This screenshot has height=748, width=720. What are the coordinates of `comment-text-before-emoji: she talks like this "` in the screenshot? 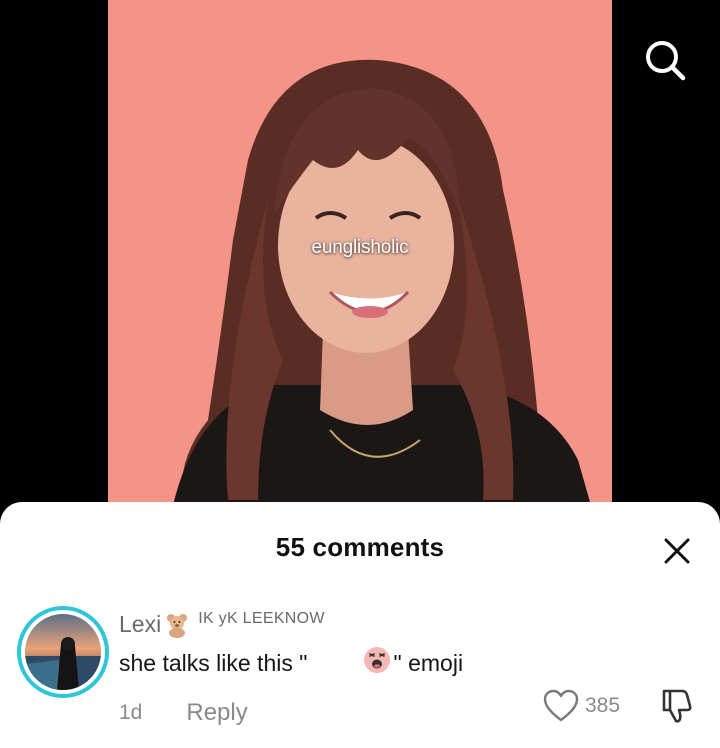 It's located at (213, 662).